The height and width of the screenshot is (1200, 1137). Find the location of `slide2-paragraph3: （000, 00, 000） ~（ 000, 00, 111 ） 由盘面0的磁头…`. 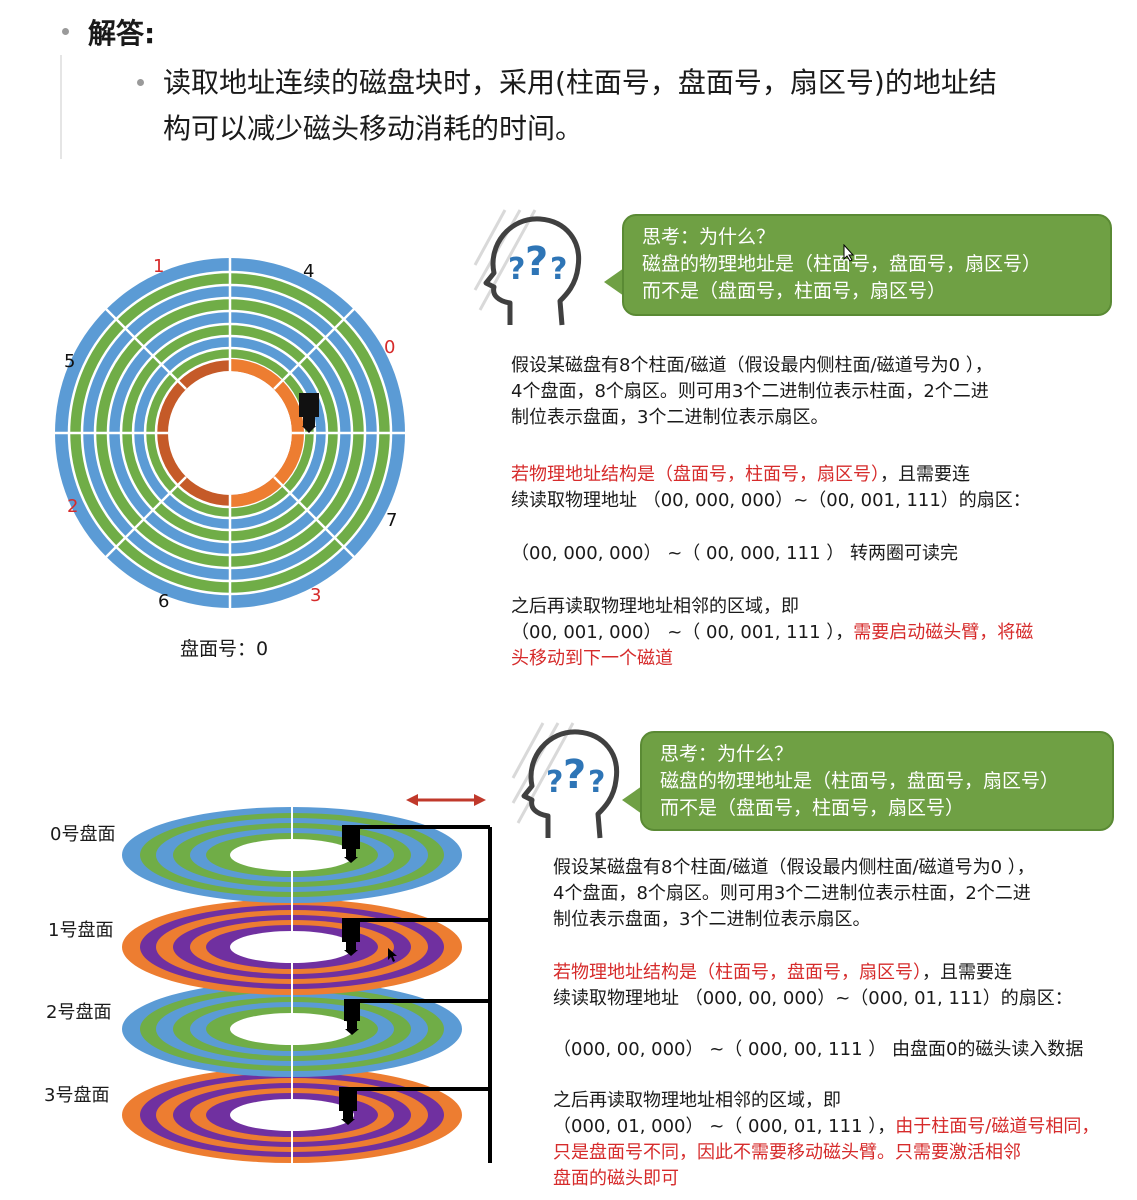

slide2-paragraph3: （000, 00, 000） ~（ 000, 00, 111 ） 由盘面0的磁头… is located at coordinates (818, 1049).